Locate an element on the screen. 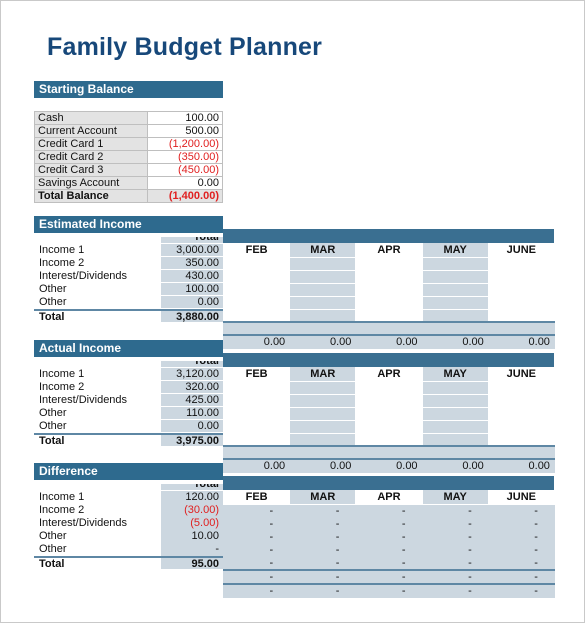 Image resolution: width=585 pixels, height=623 pixels. section-header-starting-balance: Starting Balance is located at coordinates (128, 89).